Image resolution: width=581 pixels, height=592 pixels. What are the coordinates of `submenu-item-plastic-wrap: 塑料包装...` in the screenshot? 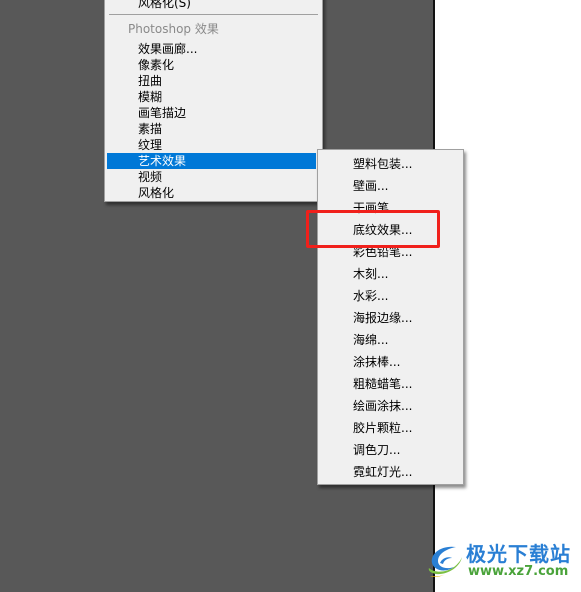 It's located at (390, 164).